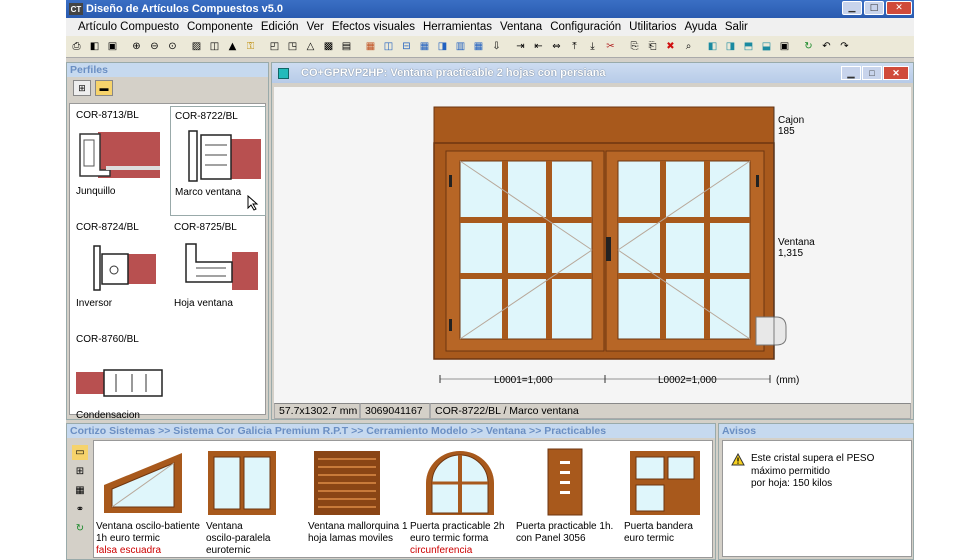 Image resolution: width=980 pixels, height=560 pixels. Describe the element at coordinates (258, 500) in the screenshot. I see `catalog-item: Ventana oscilo-paralela euroternic` at that location.